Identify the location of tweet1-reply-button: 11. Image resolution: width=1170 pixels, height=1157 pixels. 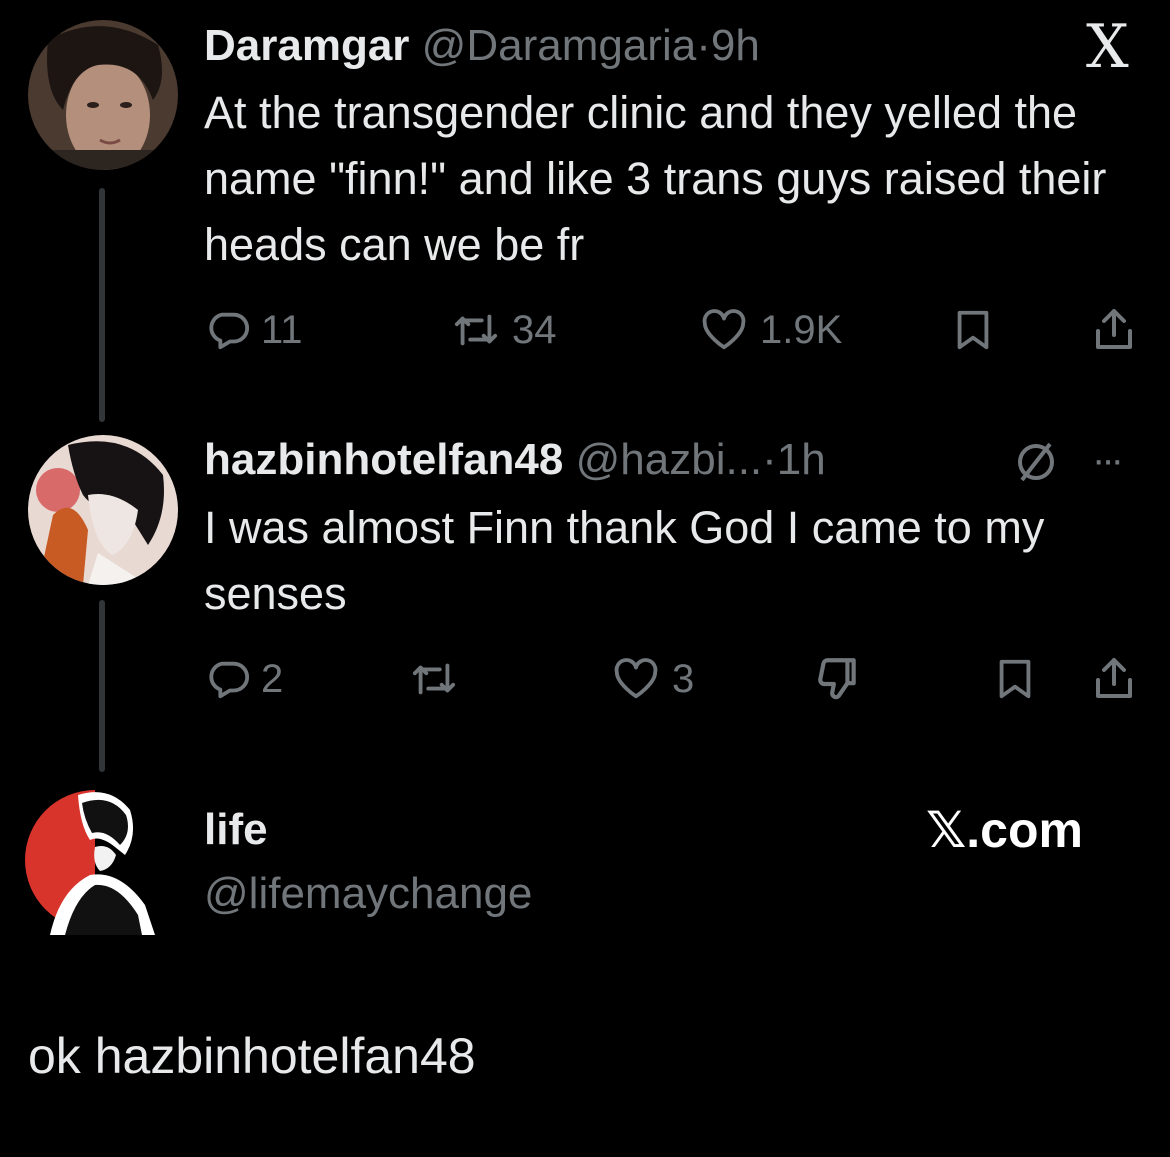
(254, 330).